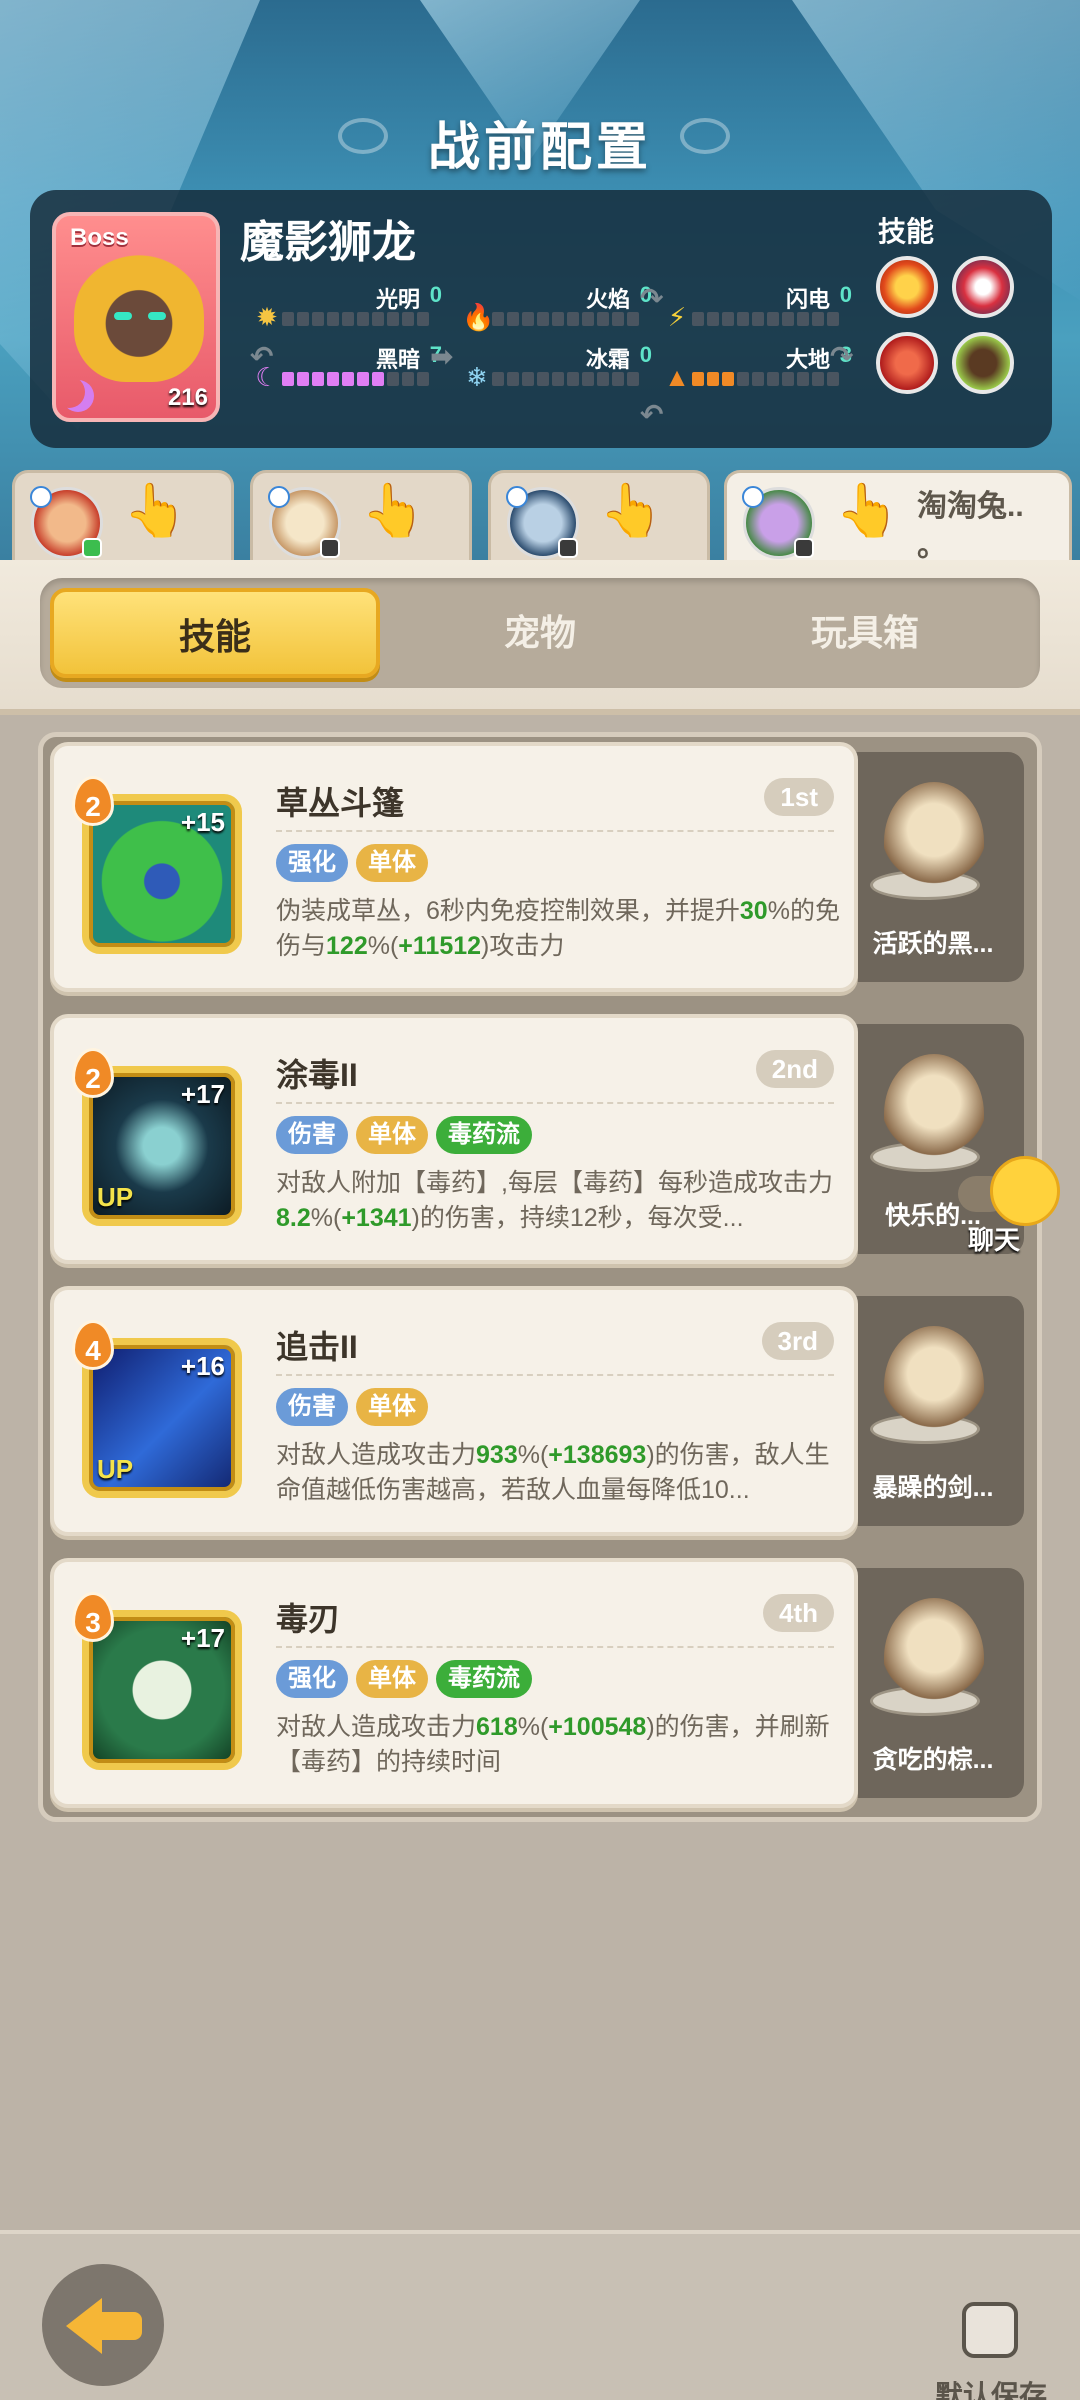 The height and width of the screenshot is (2400, 1080). Describe the element at coordinates (93, 1617) in the screenshot. I see `skill-level-badge: 3` at that location.